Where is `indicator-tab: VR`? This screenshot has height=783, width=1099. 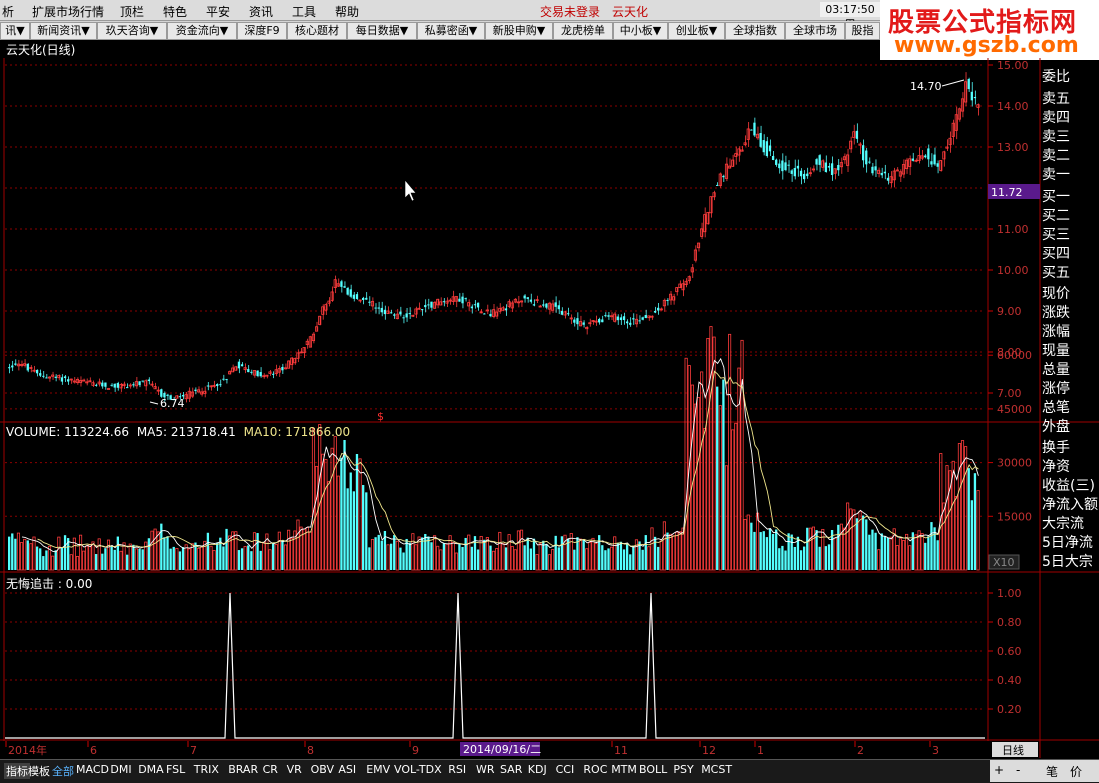
indicator-tab: VR is located at coordinates (294, 769).